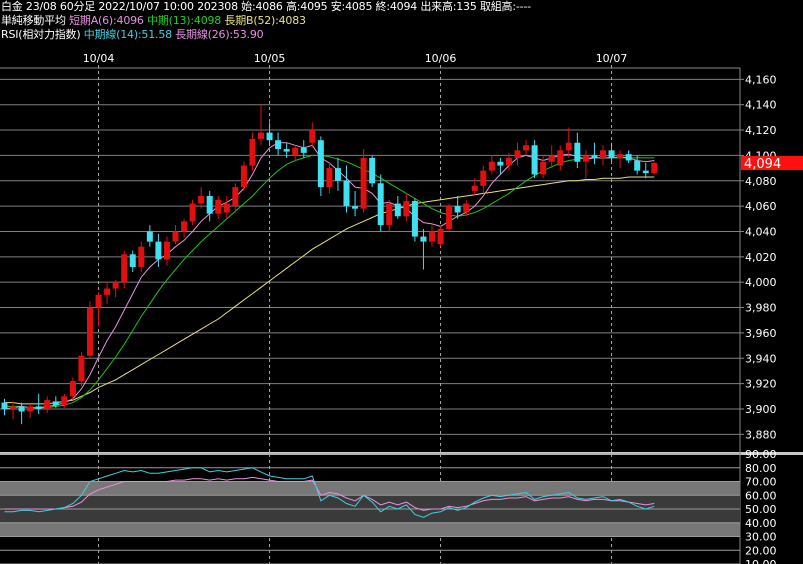 The height and width of the screenshot is (564, 803). I want to click on price-tick-label: 3,940, so click(761, 358).